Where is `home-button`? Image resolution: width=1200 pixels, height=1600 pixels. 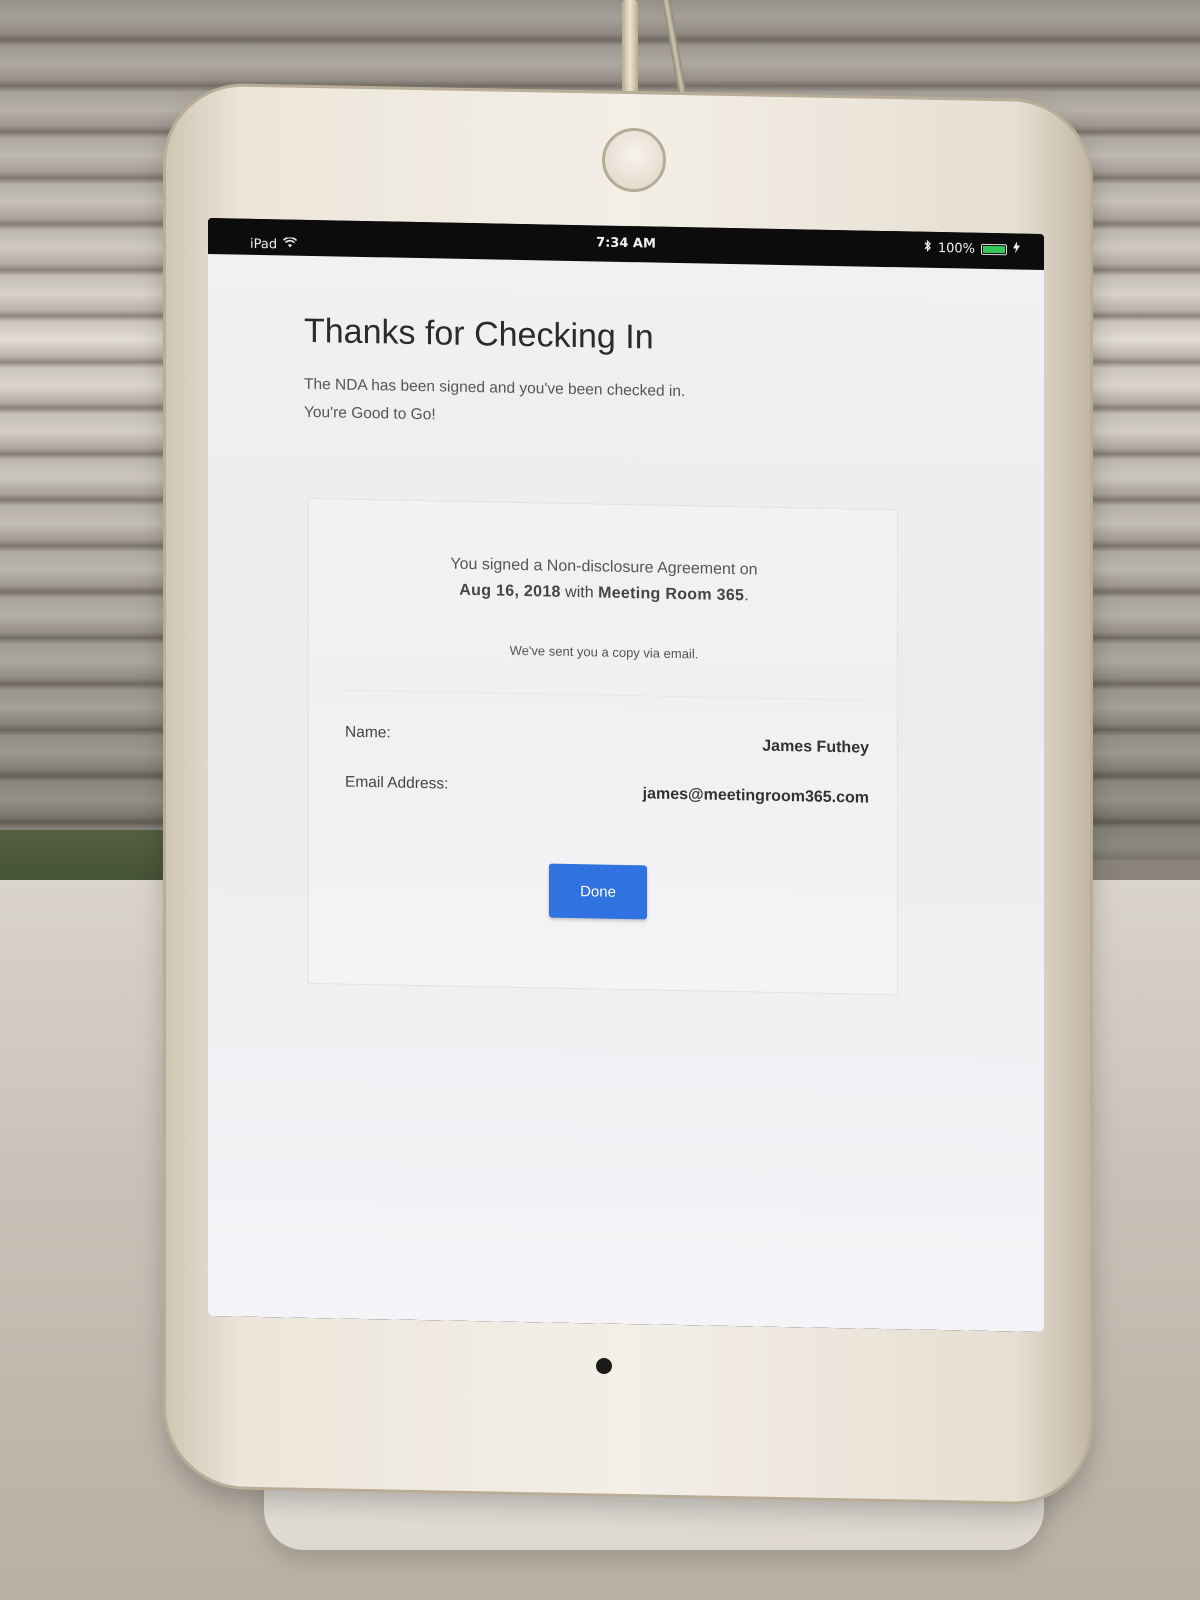
home-button is located at coordinates (634, 160).